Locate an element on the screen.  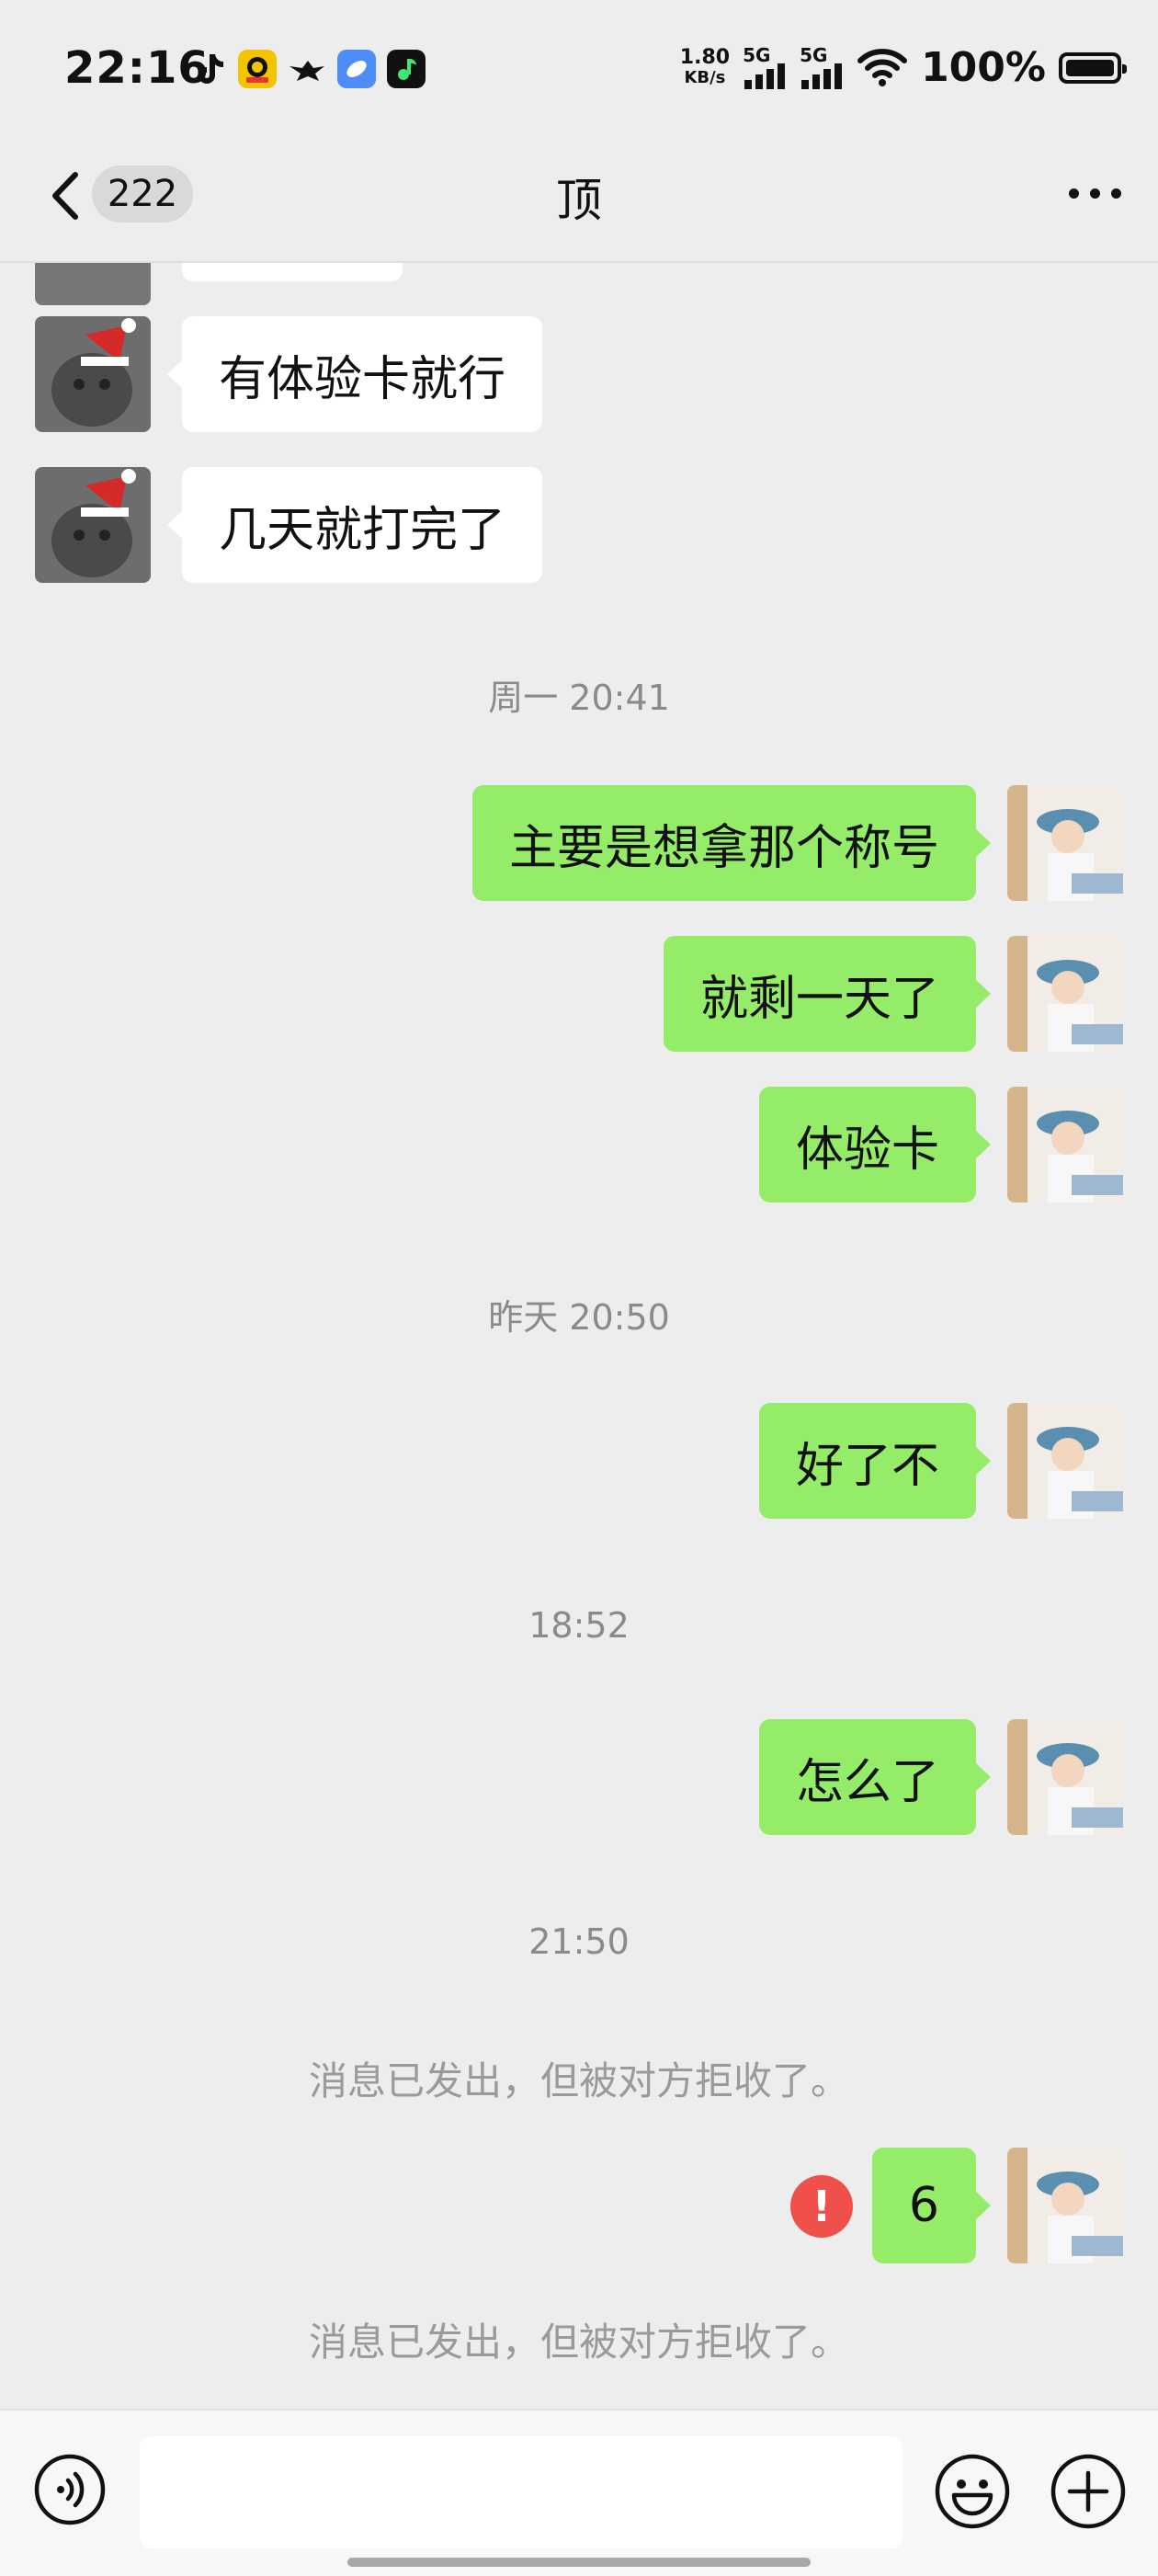
music-app-icon is located at coordinates (406, 69).